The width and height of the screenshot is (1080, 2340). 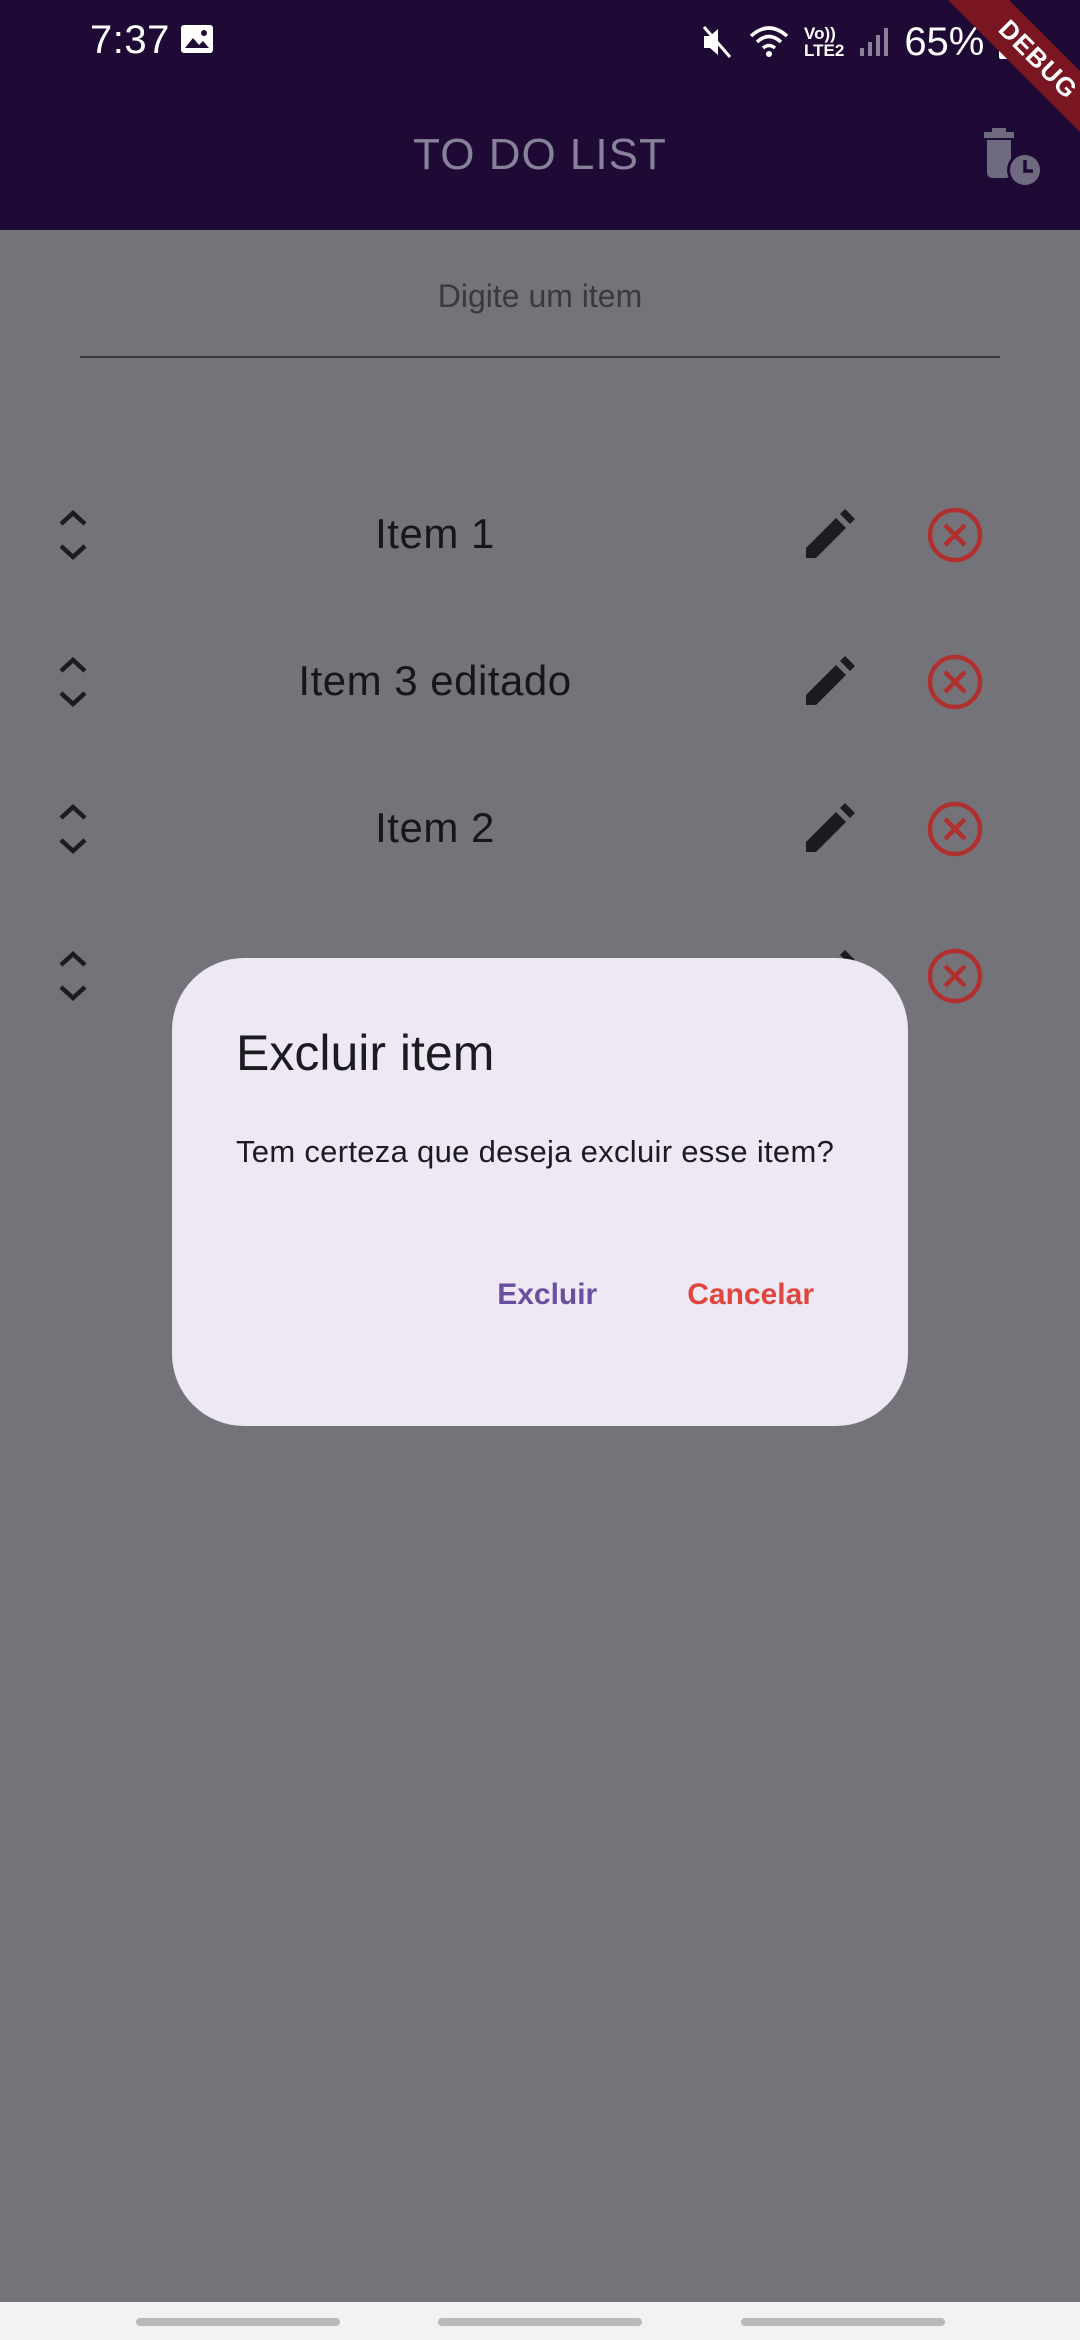 I want to click on system-nav-bar, so click(x=540, y=2321).